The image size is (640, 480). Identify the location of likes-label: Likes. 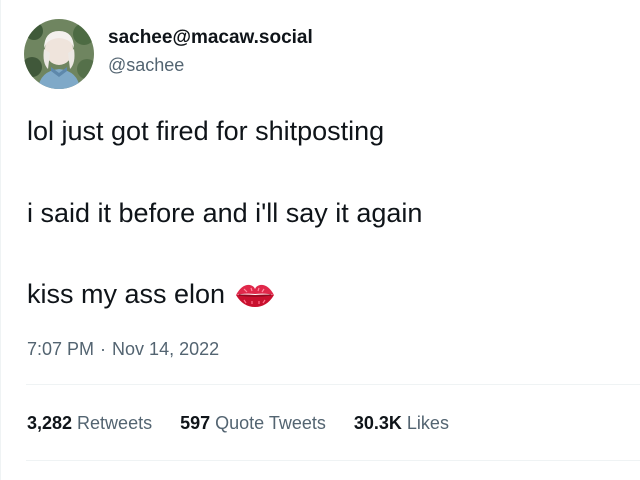
(427, 423).